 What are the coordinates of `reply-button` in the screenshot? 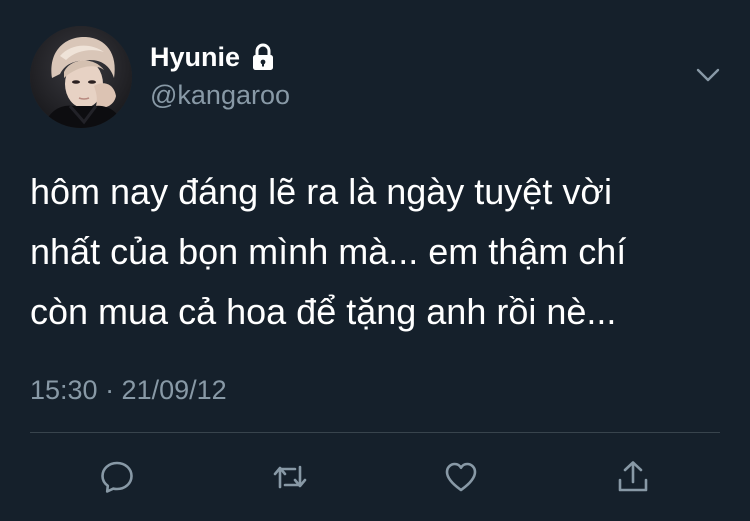 It's located at (117, 477).